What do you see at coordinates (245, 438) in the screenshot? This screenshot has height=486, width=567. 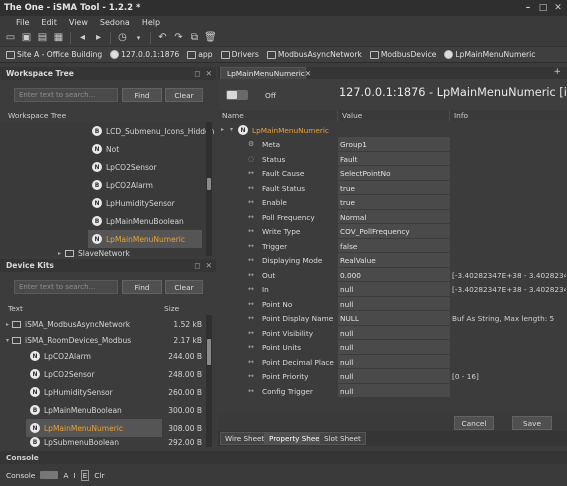 I see `tab-wire-sheet: Wire Sheet` at bounding box center [245, 438].